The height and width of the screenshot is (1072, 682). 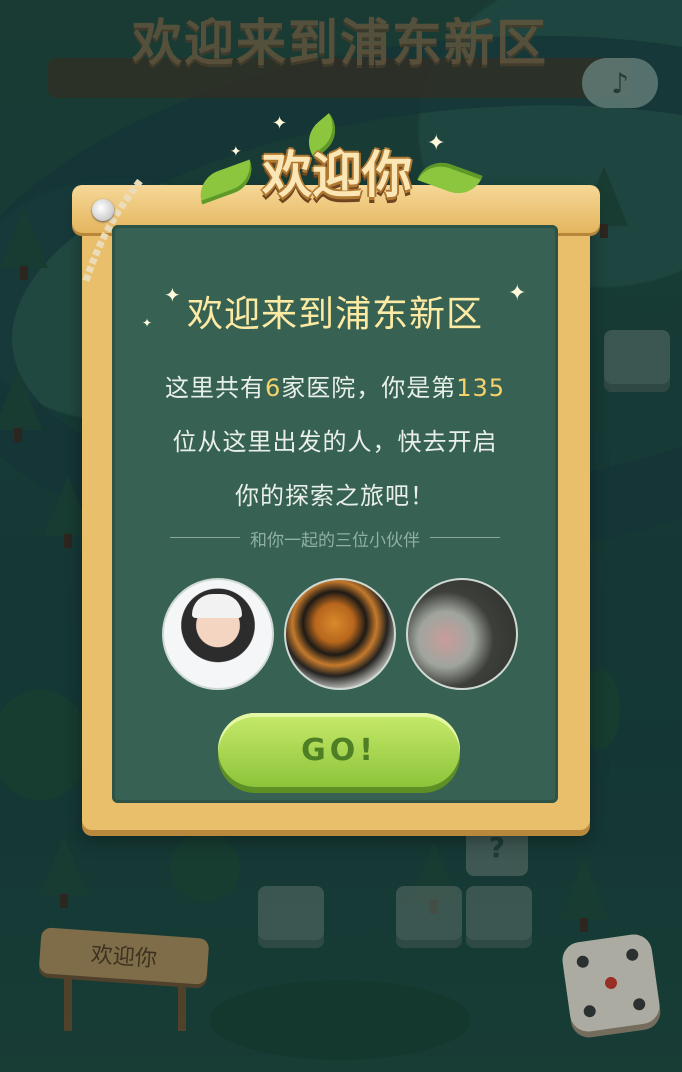 I want to click on go-button-label: GO!, so click(x=339, y=750).